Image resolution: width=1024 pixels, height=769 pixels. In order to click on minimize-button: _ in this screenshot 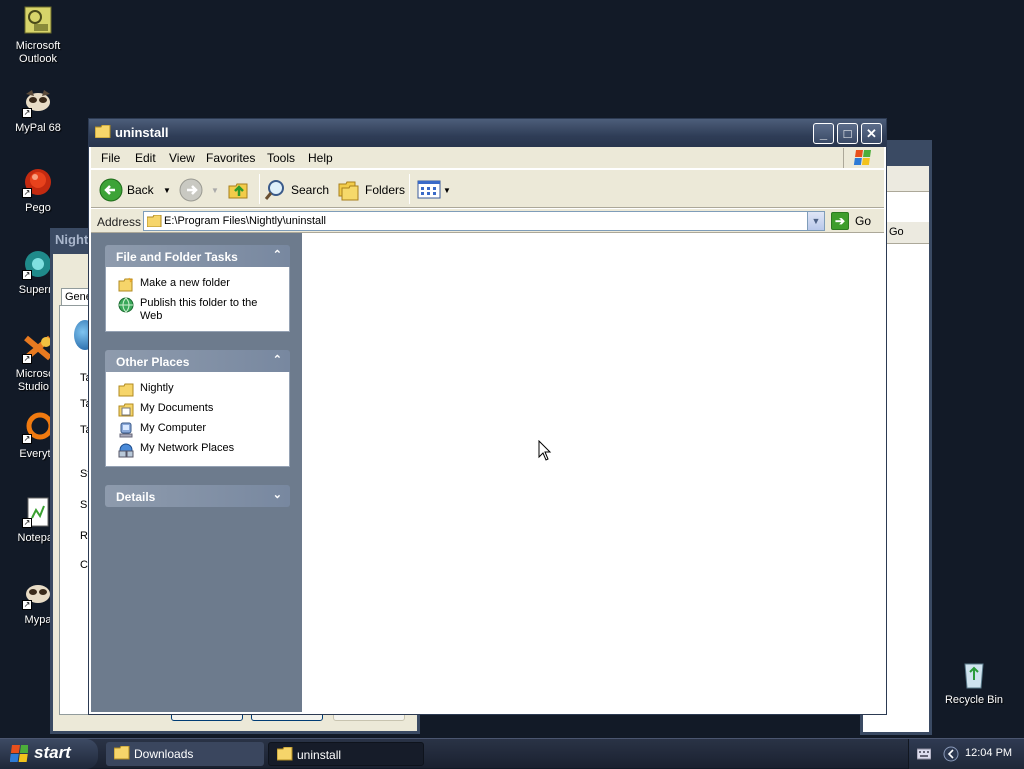, I will do `click(823, 133)`.